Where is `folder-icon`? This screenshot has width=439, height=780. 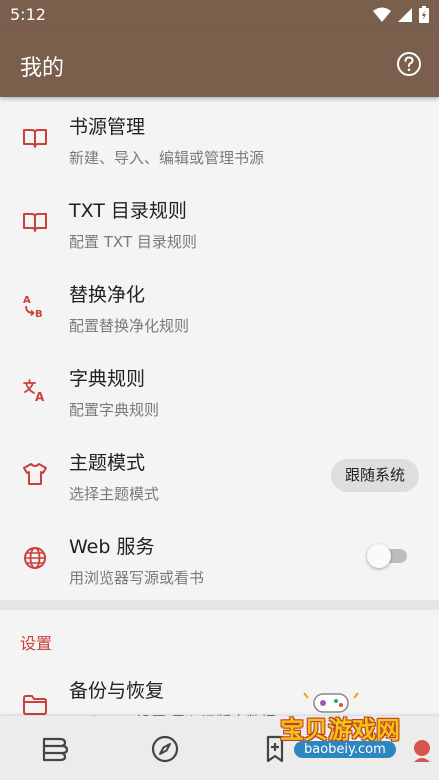 folder-icon is located at coordinates (35, 705).